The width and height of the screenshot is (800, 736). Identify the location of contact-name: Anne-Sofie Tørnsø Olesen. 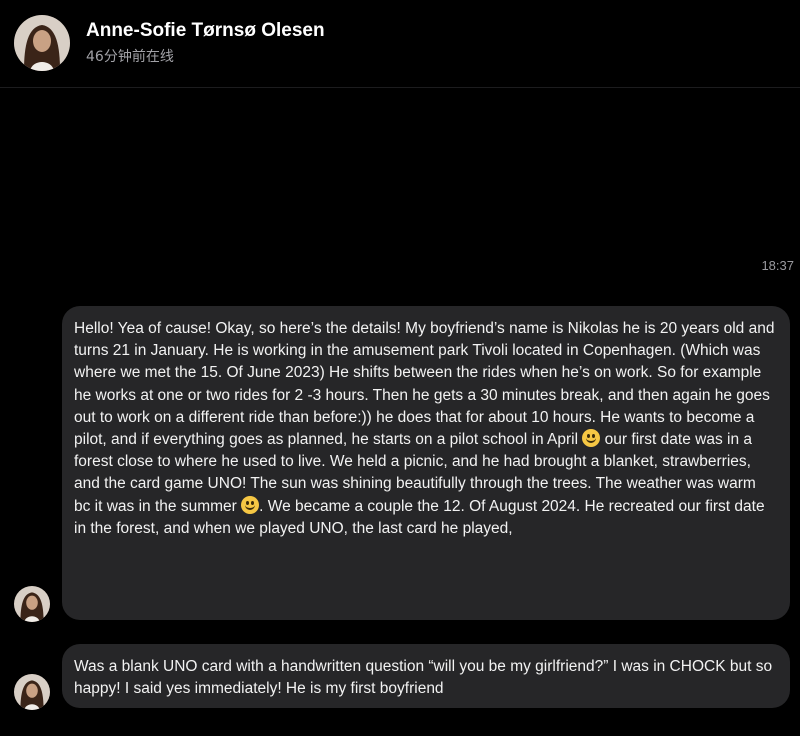
(205, 31).